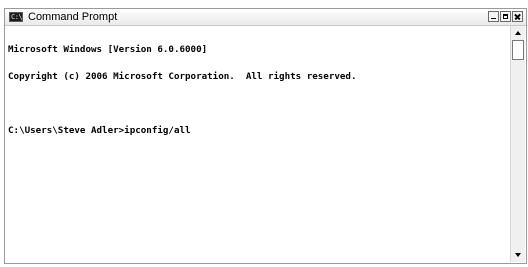 This screenshot has height=267, width=528. I want to click on command-prompt-icon: C:\, so click(16, 17).